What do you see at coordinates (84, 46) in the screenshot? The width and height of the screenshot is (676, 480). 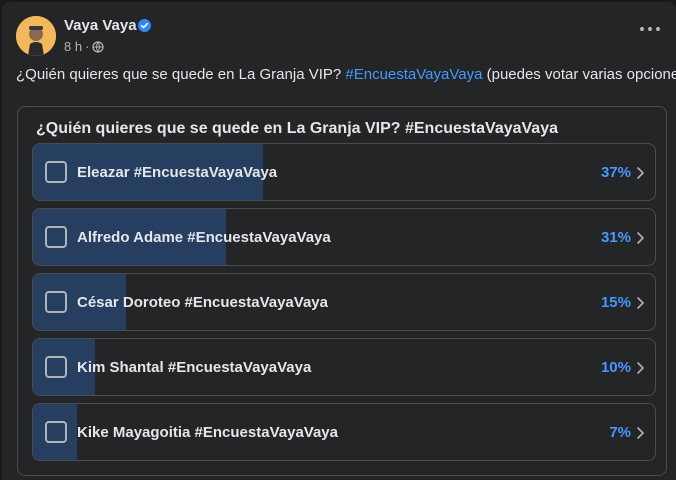 I see `post-meta: 8 h ·` at bounding box center [84, 46].